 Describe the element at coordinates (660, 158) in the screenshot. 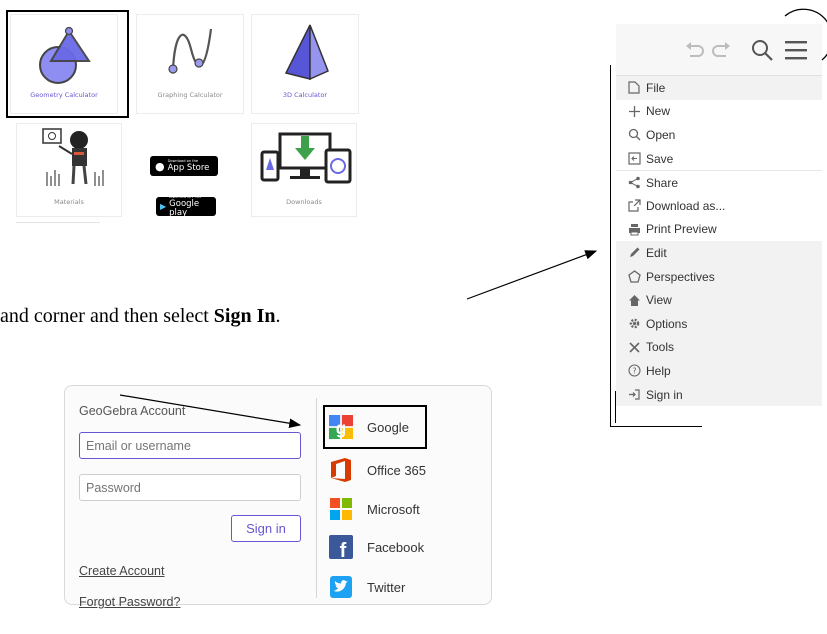

I see `menu-item-label: Save` at that location.